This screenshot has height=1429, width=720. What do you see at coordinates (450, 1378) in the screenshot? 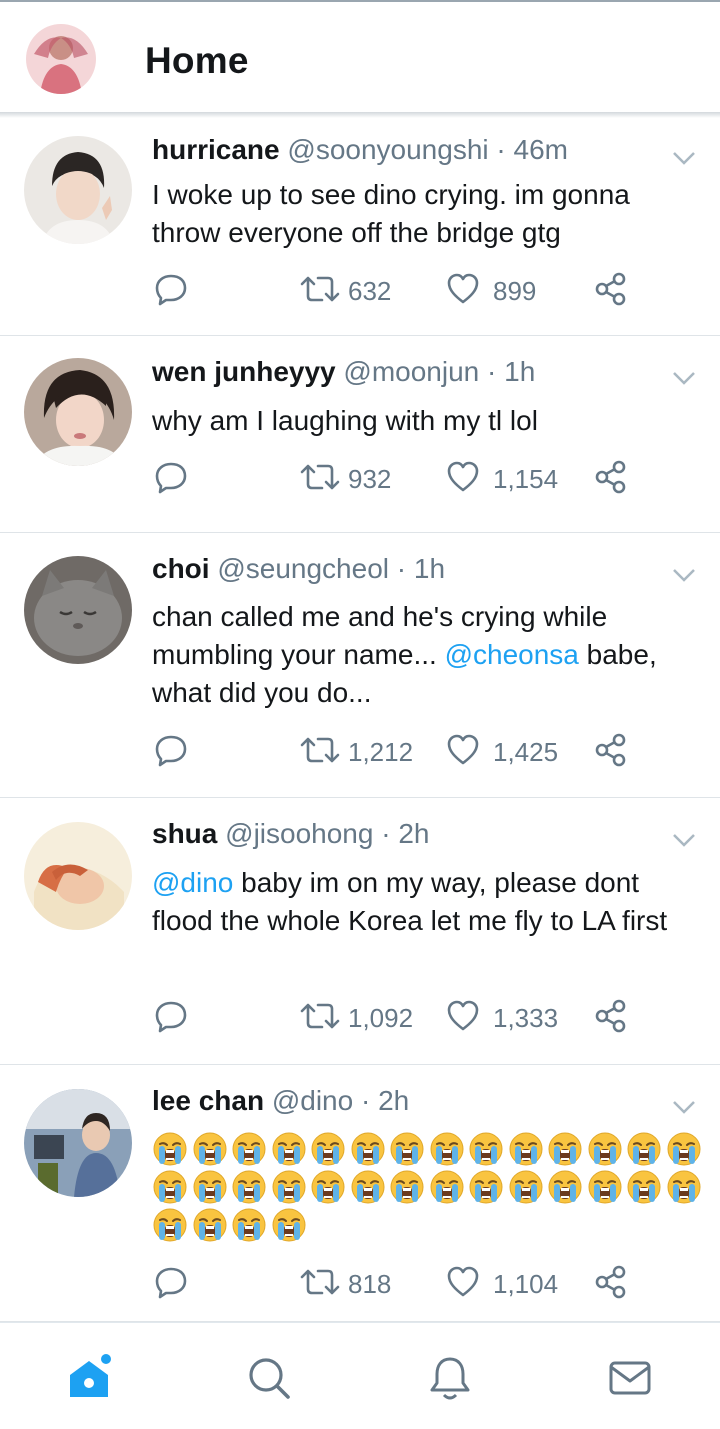
I see `bell-icon` at bounding box center [450, 1378].